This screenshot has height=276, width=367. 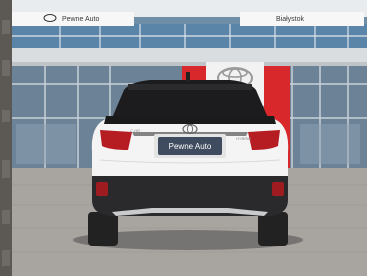 What do you see at coordinates (135, 130) in the screenshot?
I see `model-badge: C-HR` at bounding box center [135, 130].